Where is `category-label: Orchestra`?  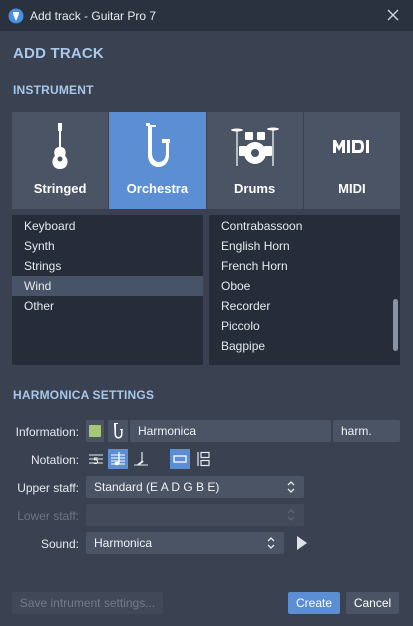 category-label: Orchestra is located at coordinates (157, 188).